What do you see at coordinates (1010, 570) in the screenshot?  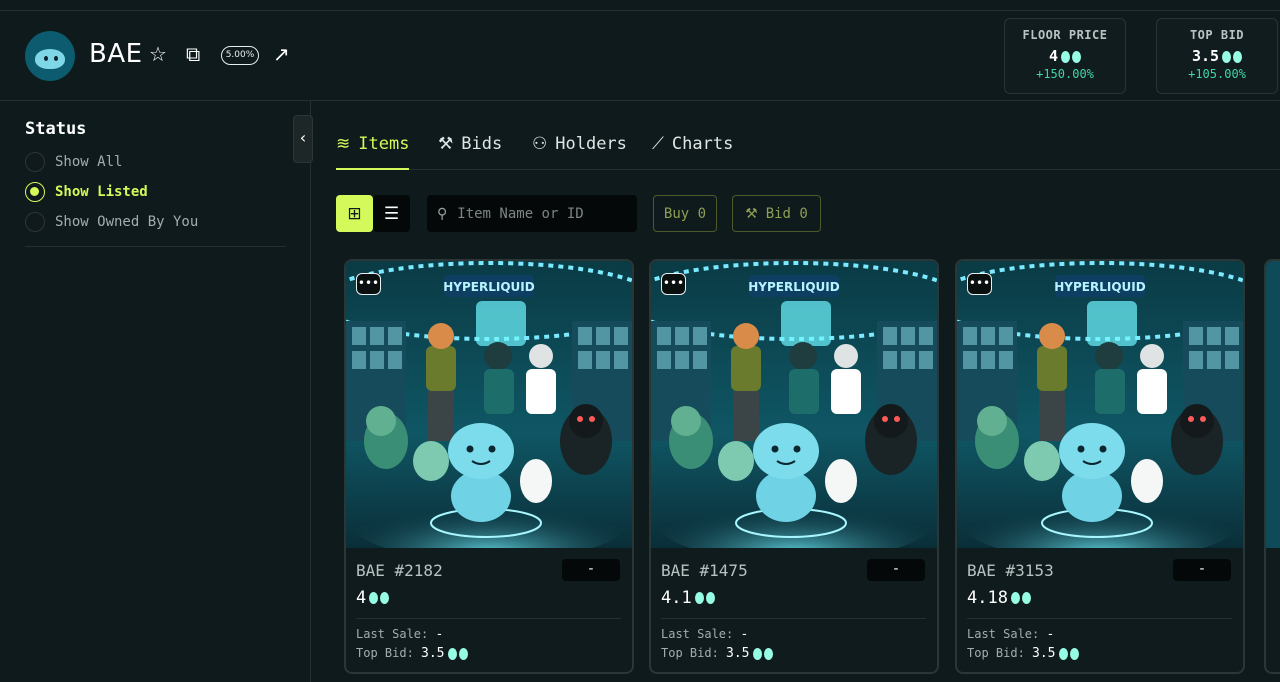 I see `nft-name: BAE #3153` at bounding box center [1010, 570].